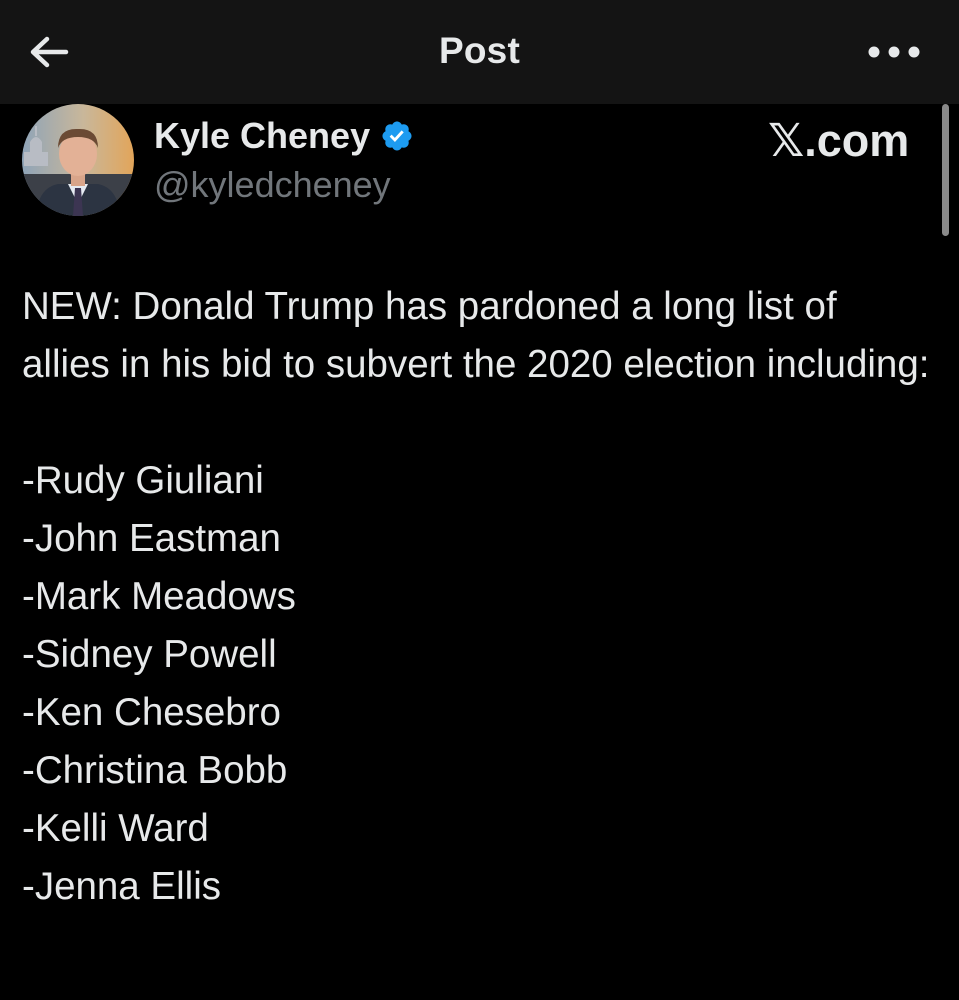  I want to click on author-handle: @kyledcheney, so click(272, 185).